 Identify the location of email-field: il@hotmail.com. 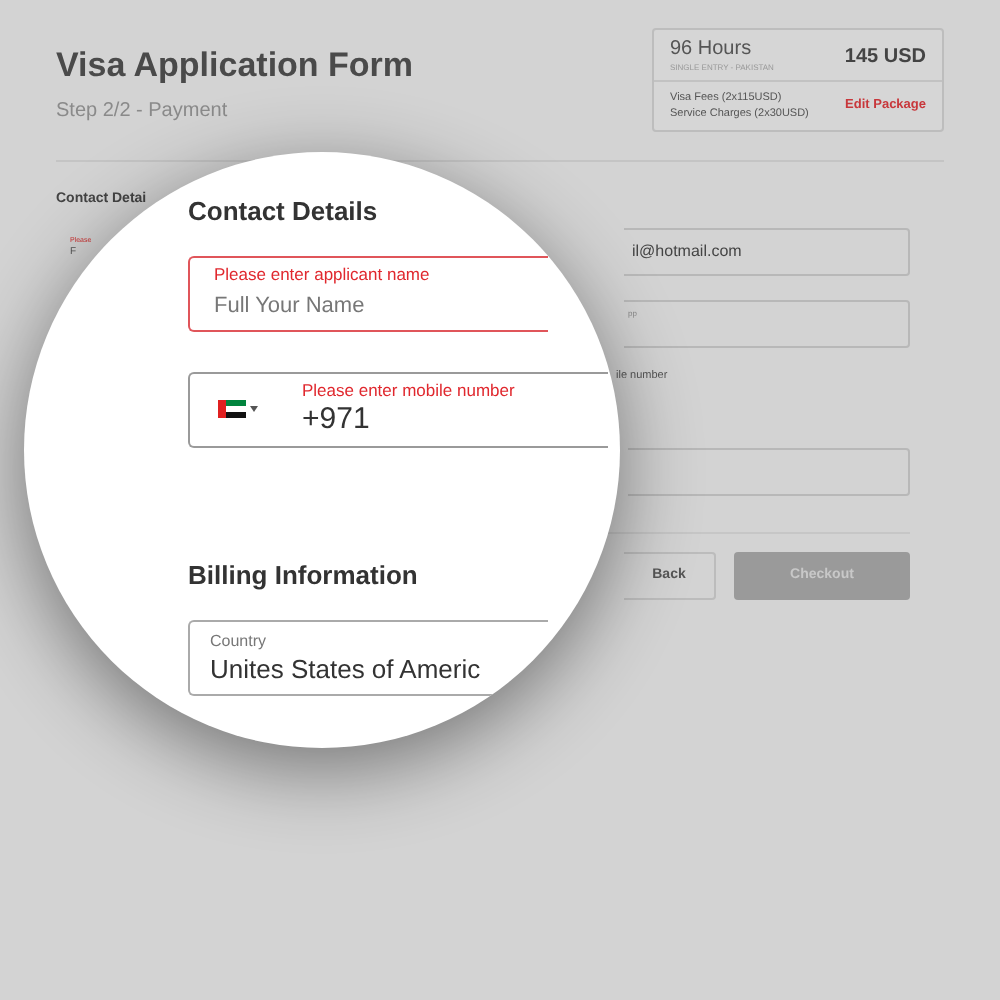
(767, 252).